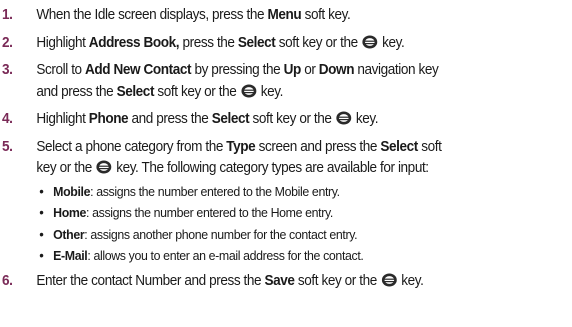  Describe the element at coordinates (69, 234) in the screenshot. I see `category-term: Other` at that location.